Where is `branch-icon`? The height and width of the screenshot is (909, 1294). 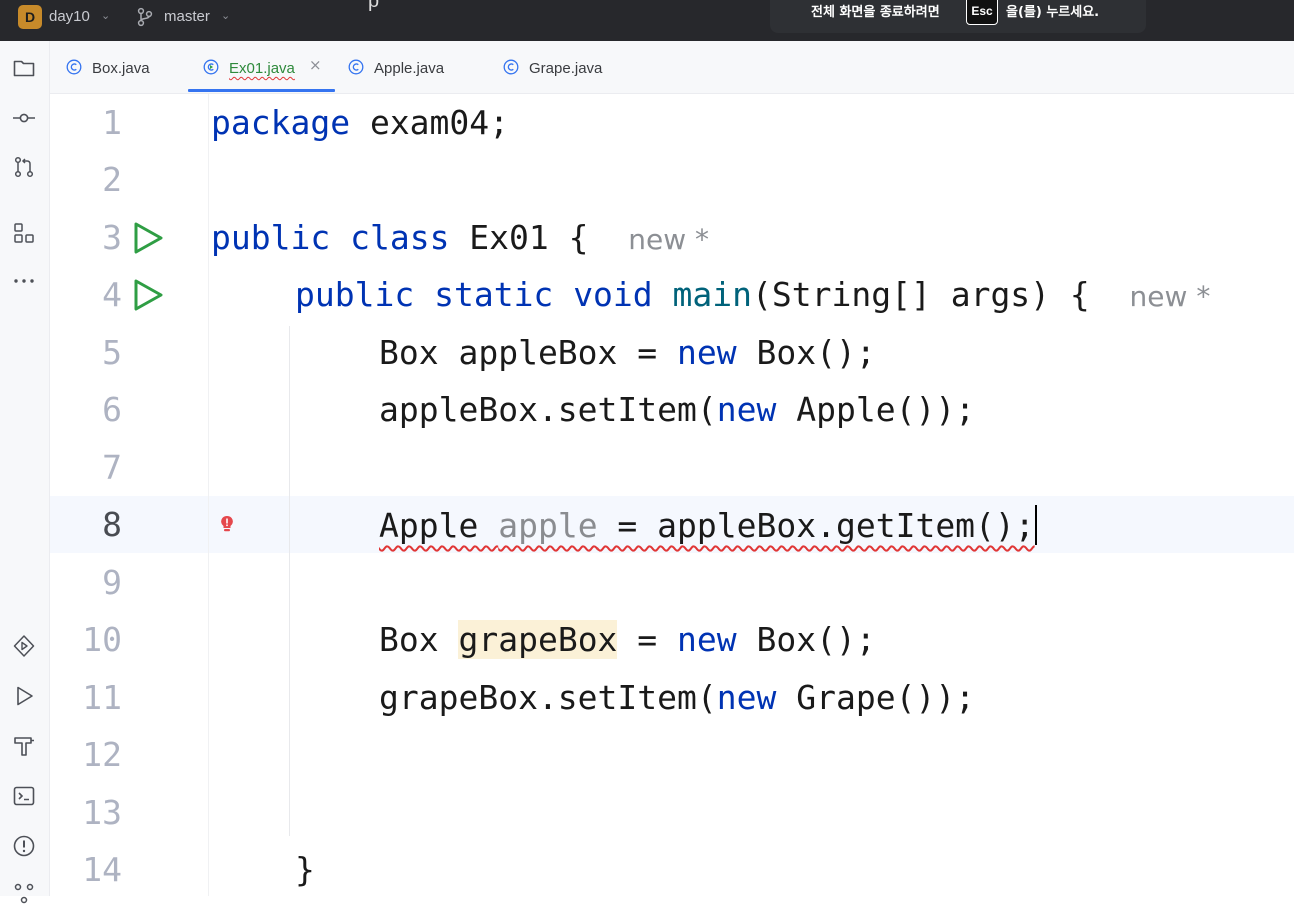
branch-icon is located at coordinates (145, 19).